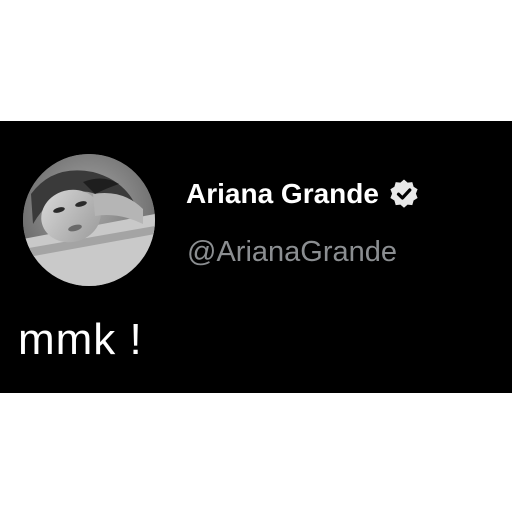  Describe the element at coordinates (80, 339) in the screenshot. I see `tweet-text: mmk !` at that location.